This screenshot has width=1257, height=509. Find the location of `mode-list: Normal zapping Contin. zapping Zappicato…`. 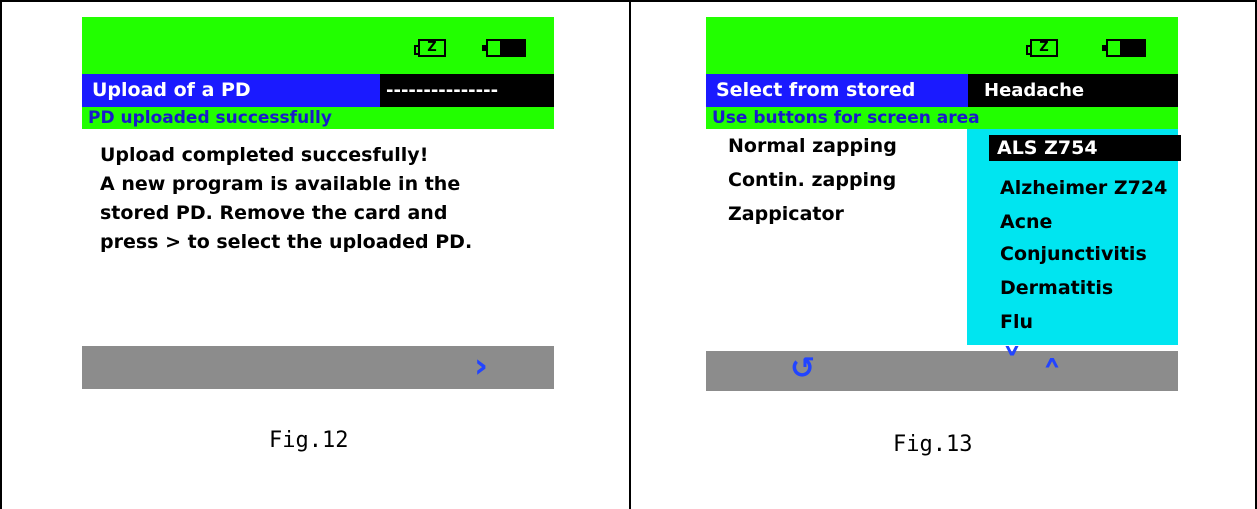

mode-list: Normal zapping Contin. zapping Zappicato… is located at coordinates (836, 237).